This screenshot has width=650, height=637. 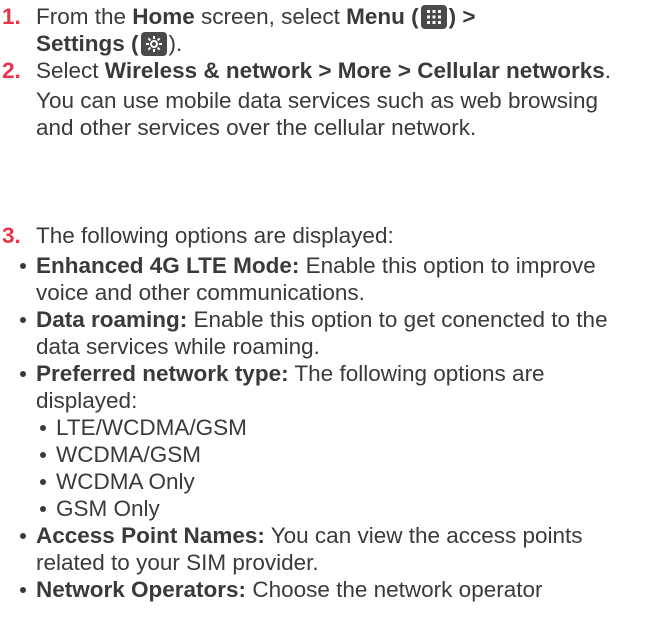 What do you see at coordinates (462, 16) in the screenshot?
I see `menu-close: ) >` at bounding box center [462, 16].